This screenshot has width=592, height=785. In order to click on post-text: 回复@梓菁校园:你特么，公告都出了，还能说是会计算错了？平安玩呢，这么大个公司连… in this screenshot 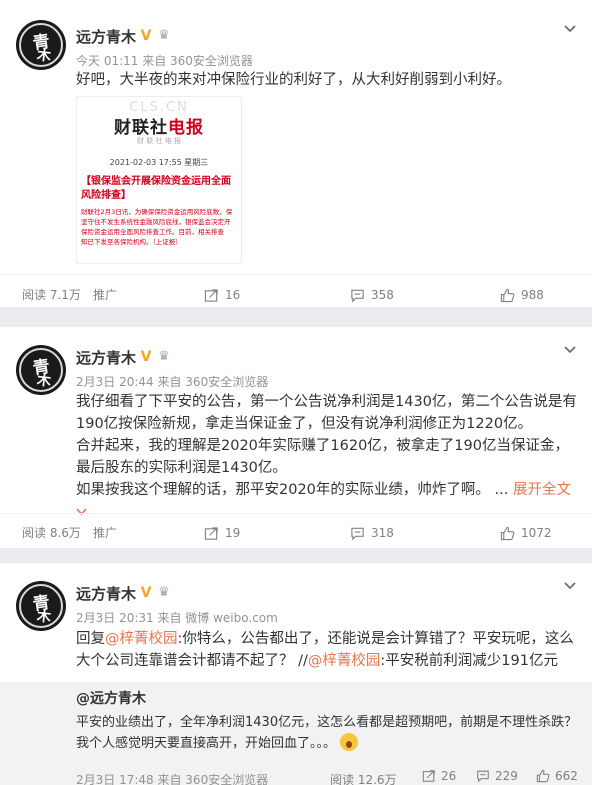, I will do `click(325, 650)`.